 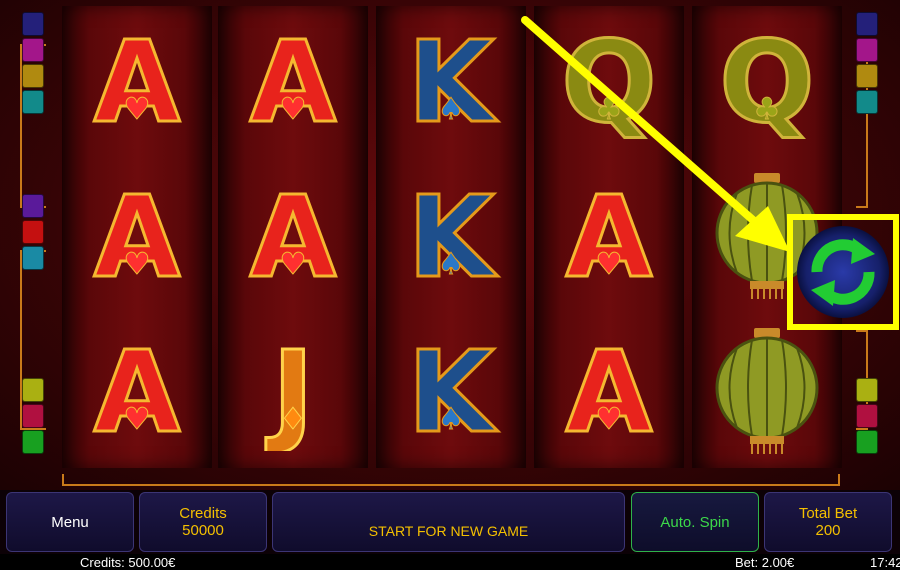 I want to click on spin-button-highlight, so click(x=843, y=272).